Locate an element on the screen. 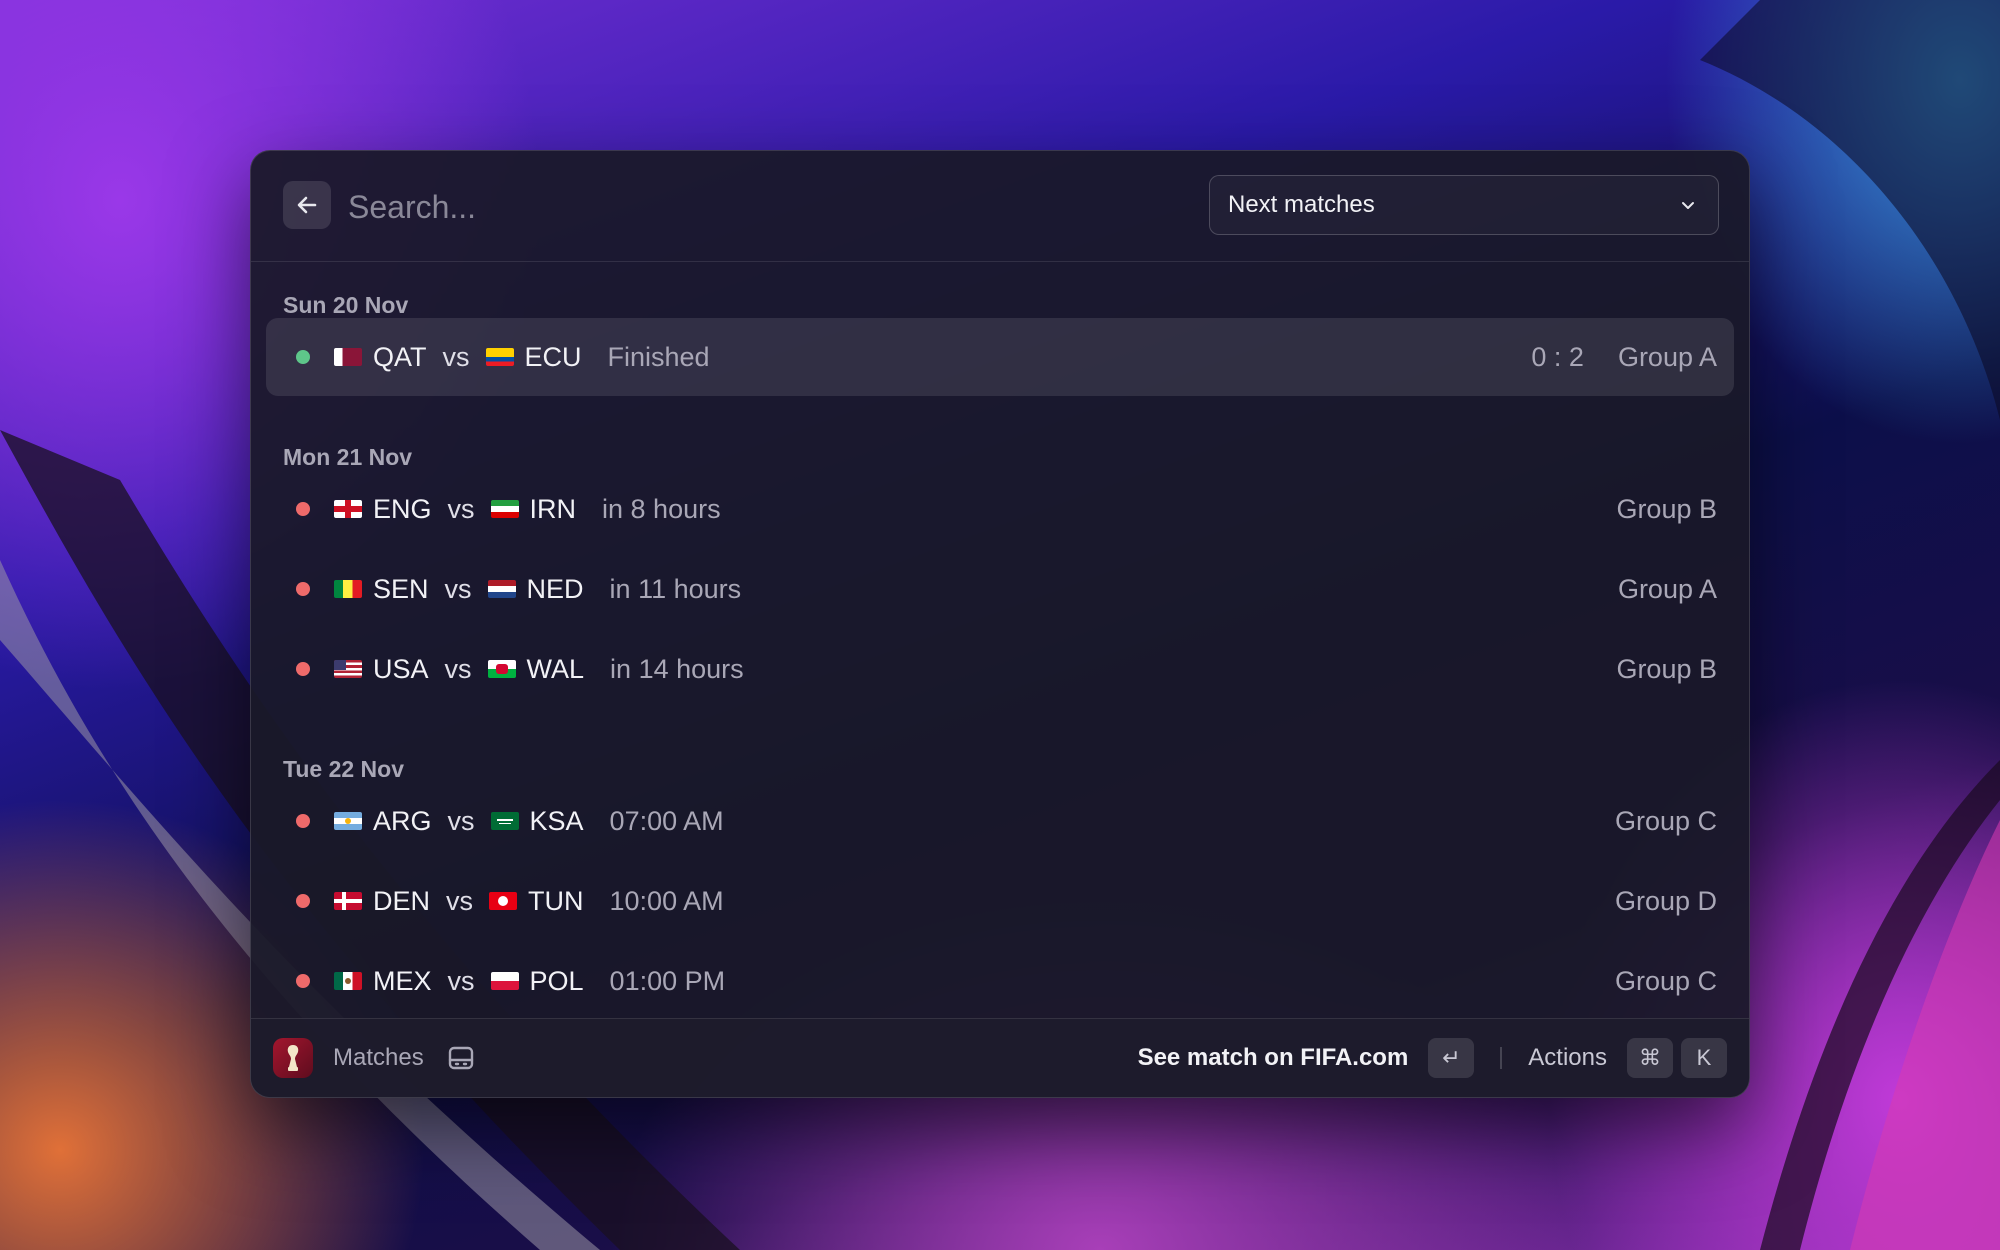 The image size is (2000, 1250). saudi-arabia-flag-icon is located at coordinates (504, 821).